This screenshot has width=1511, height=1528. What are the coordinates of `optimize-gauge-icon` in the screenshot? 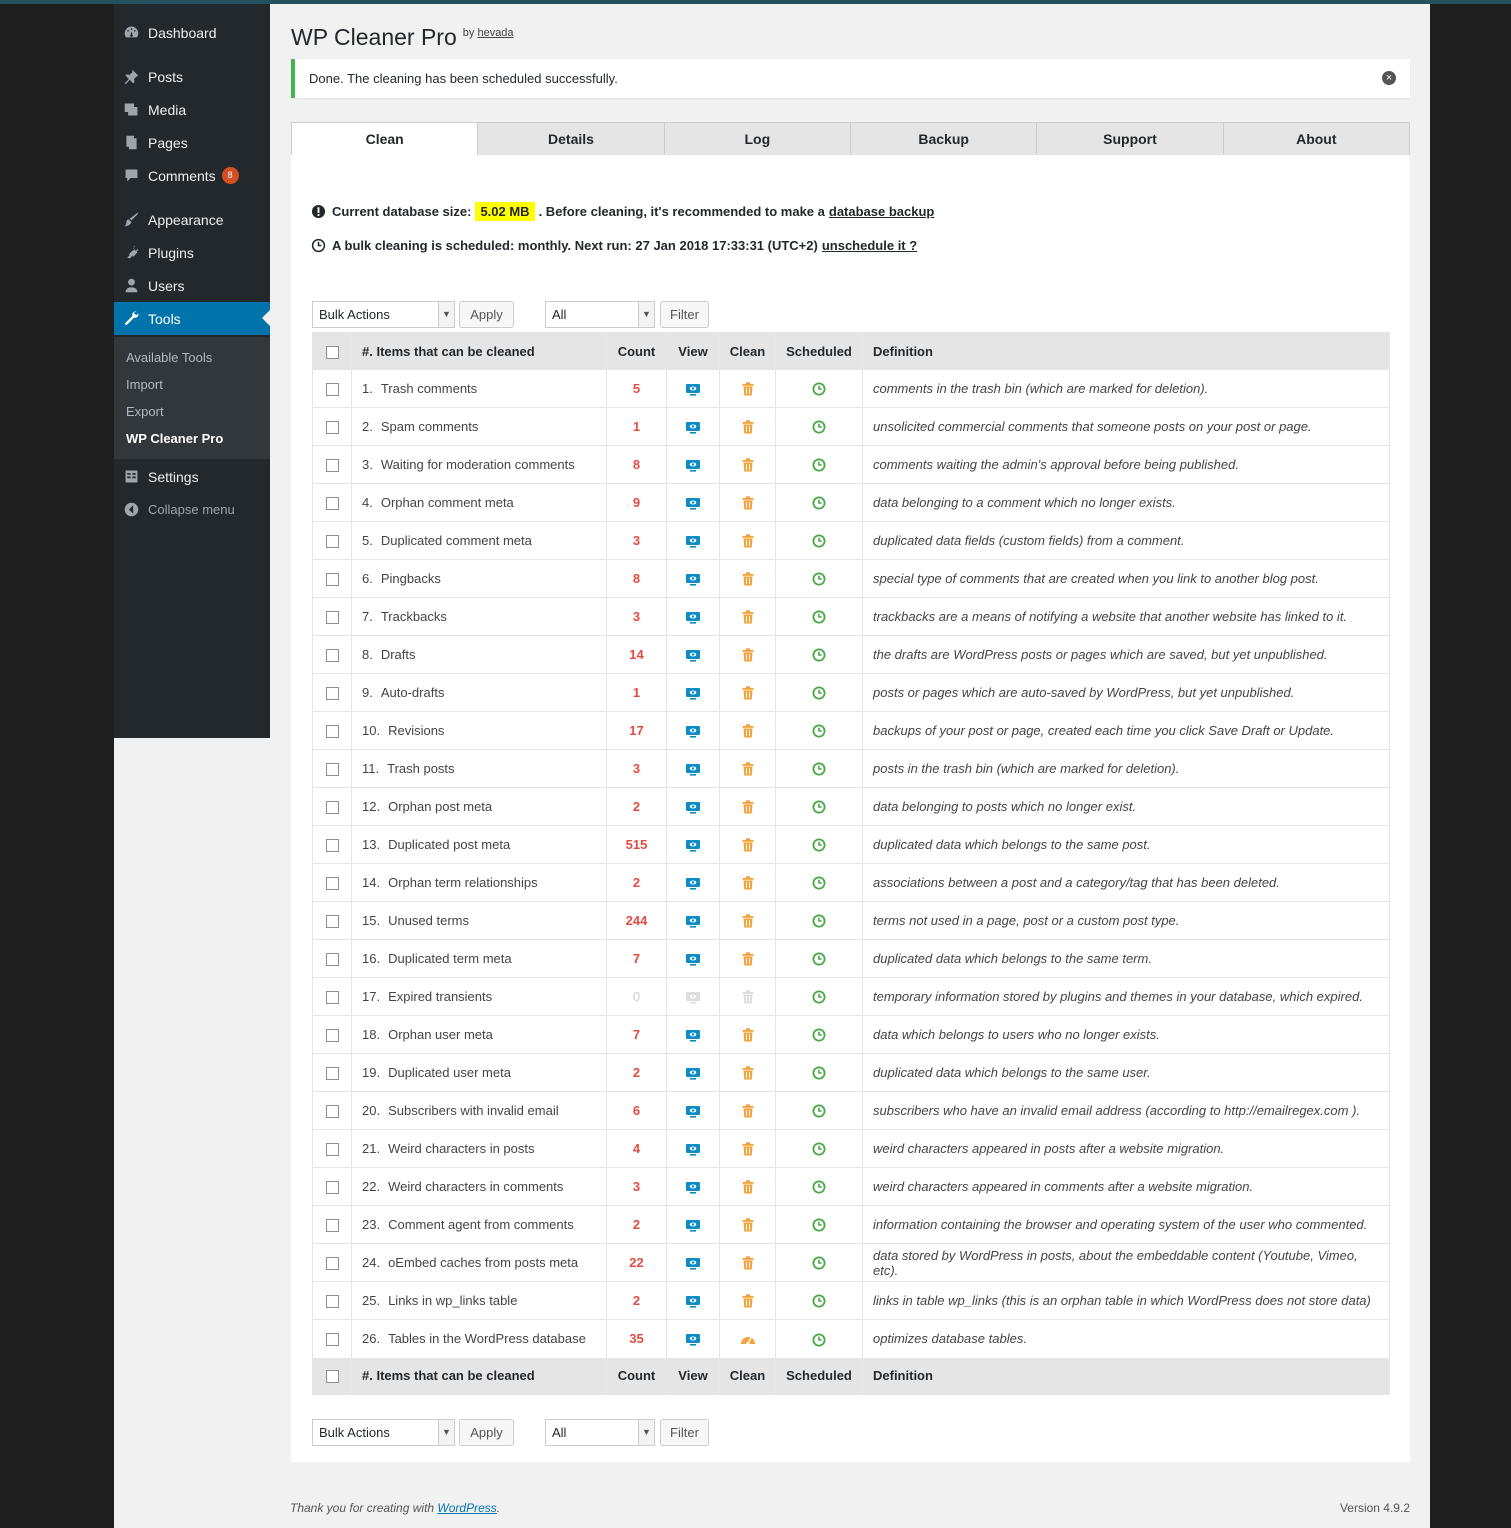 It's located at (748, 1338).